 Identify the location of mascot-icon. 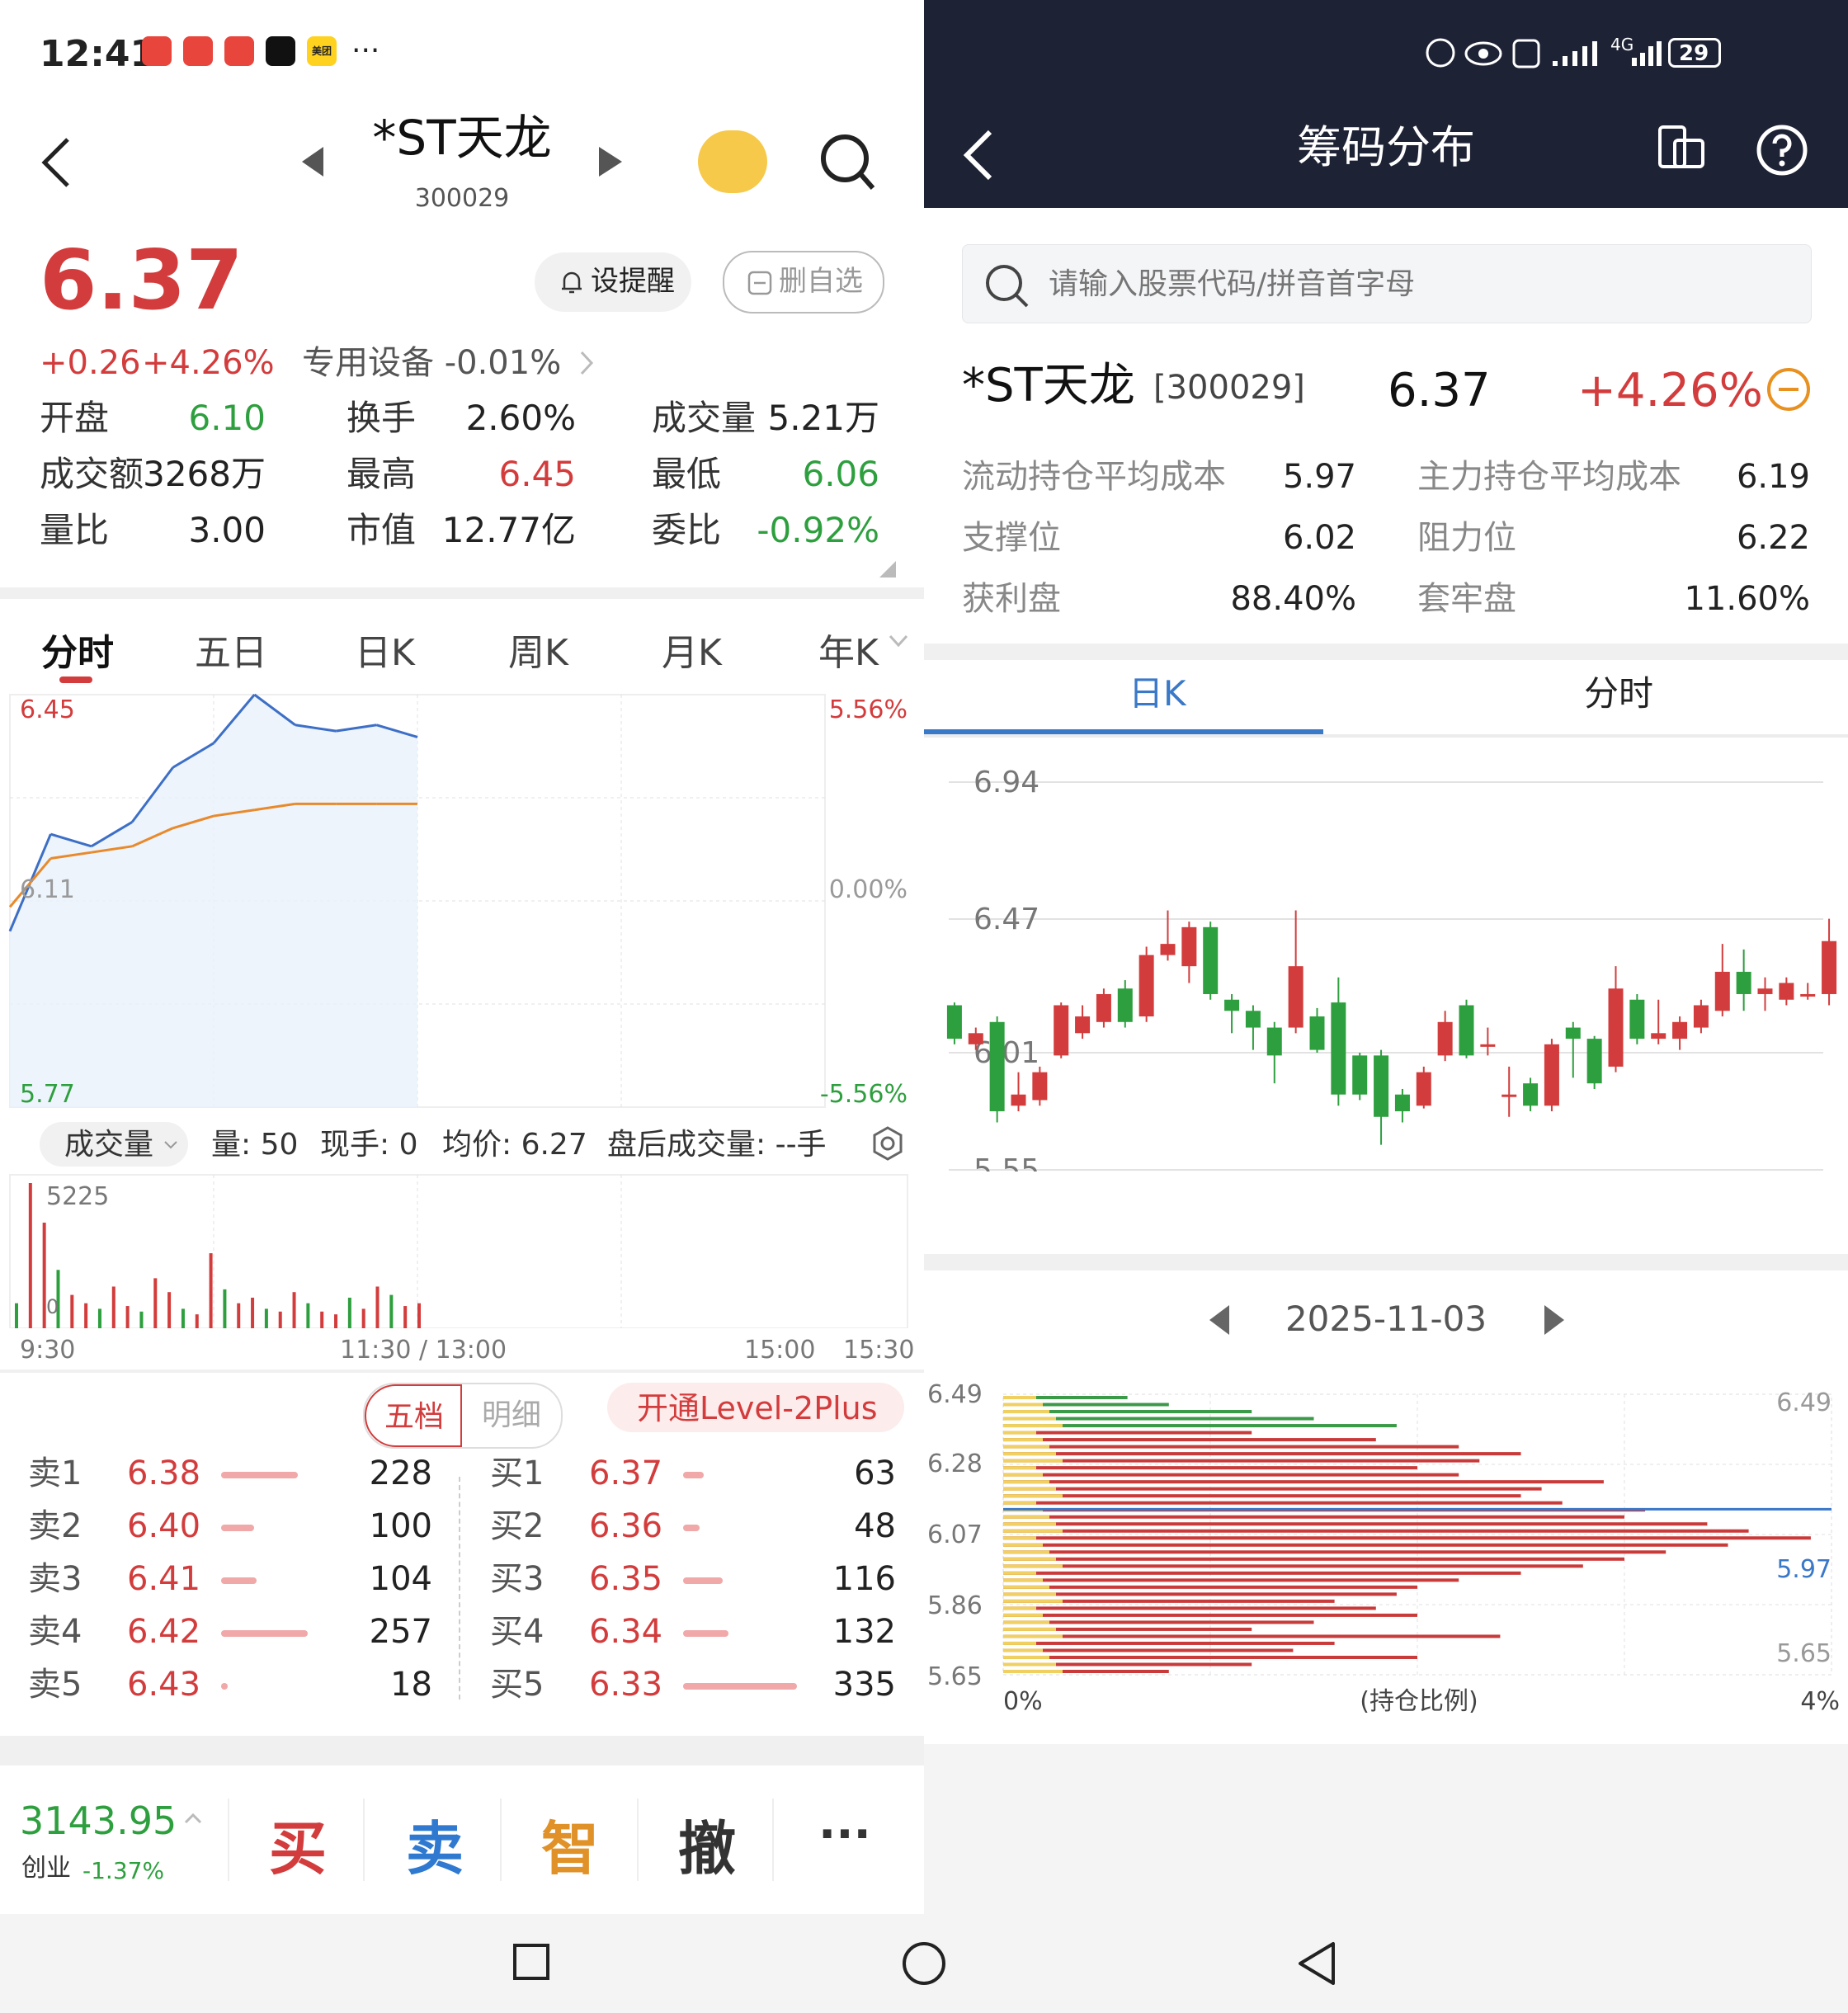
(732, 161).